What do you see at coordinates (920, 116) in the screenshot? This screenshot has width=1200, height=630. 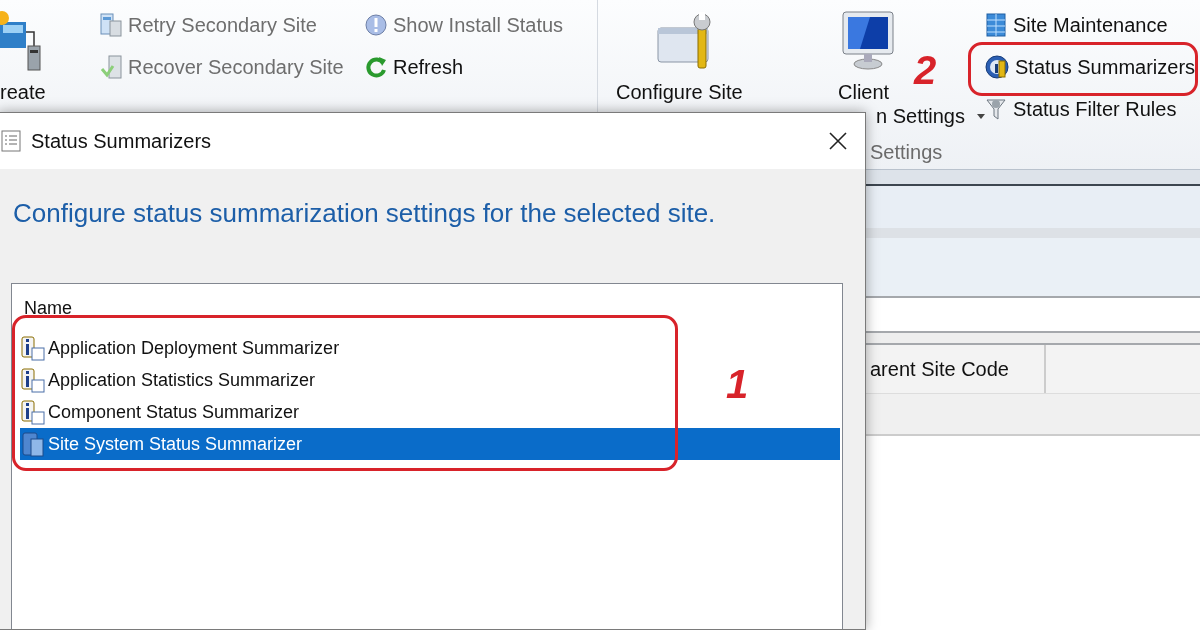 I see `ribbon-button-label: n Settings` at bounding box center [920, 116].